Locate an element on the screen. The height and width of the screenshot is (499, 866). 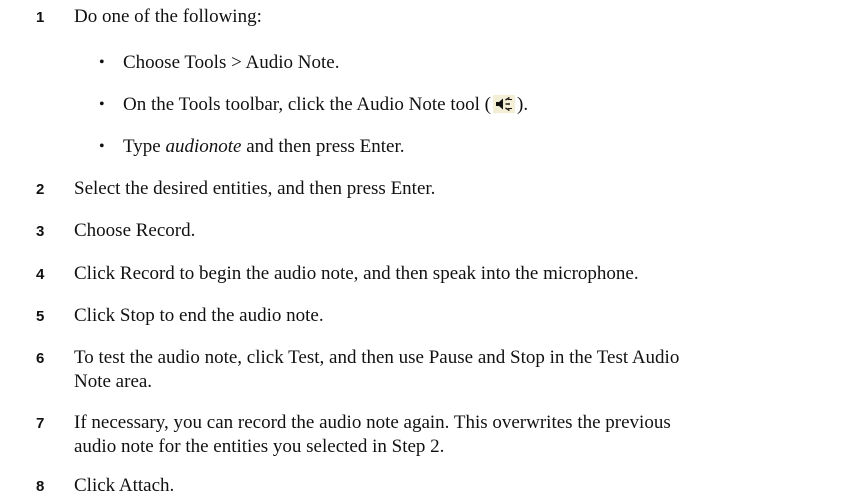
audio-note-icon is located at coordinates (504, 104).